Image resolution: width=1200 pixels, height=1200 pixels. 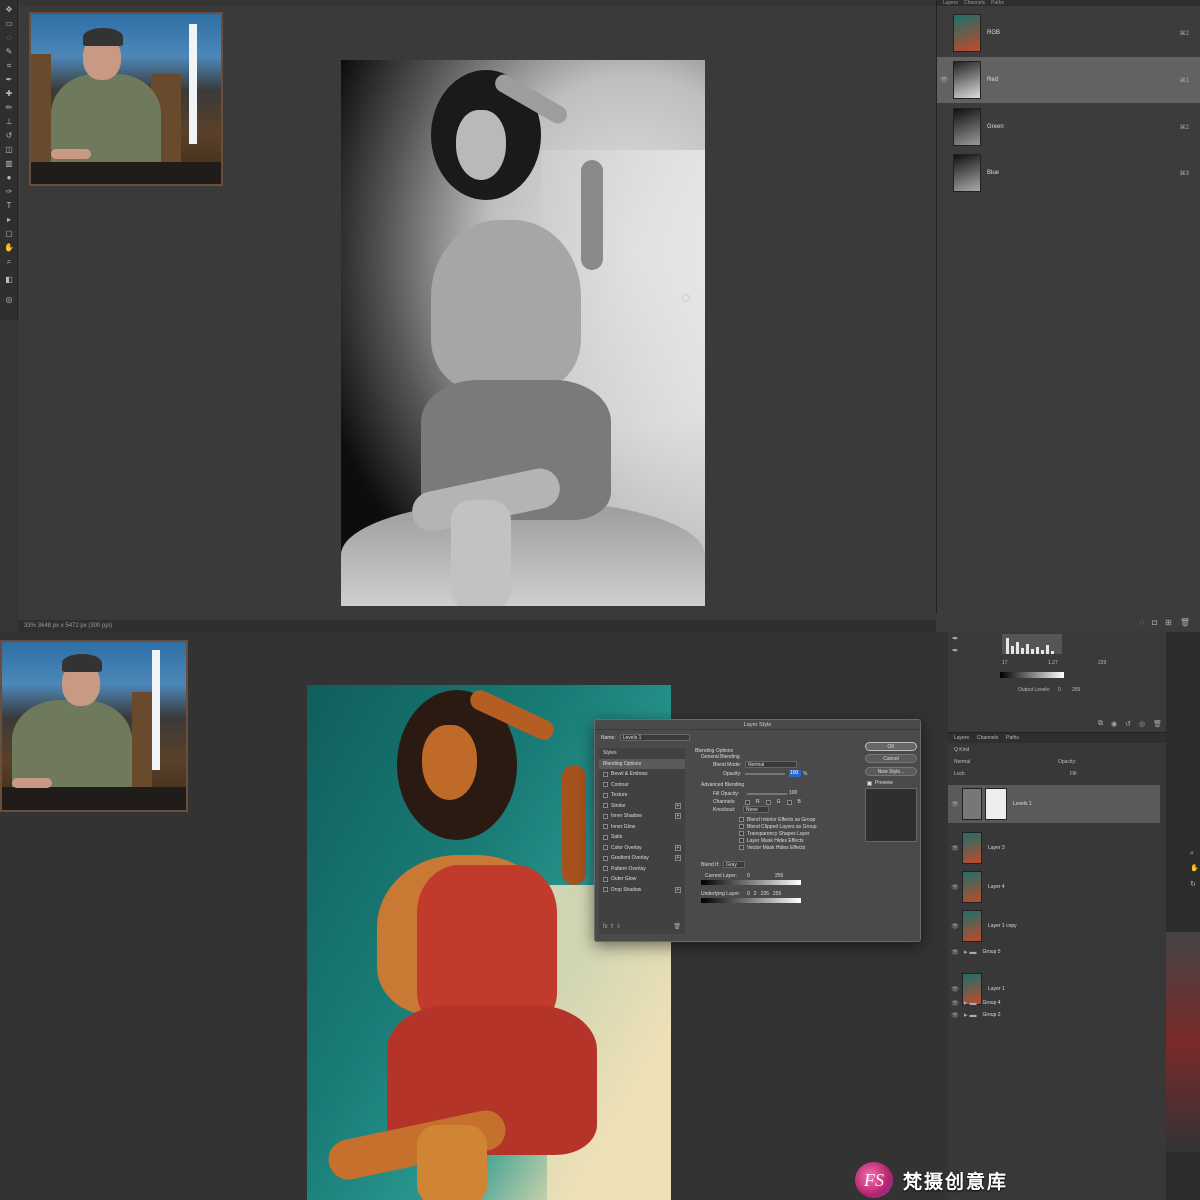 What do you see at coordinates (1054, 1003) in the screenshot?
I see `layer-row: 👁 ▸ ▬ Group 4` at bounding box center [1054, 1003].